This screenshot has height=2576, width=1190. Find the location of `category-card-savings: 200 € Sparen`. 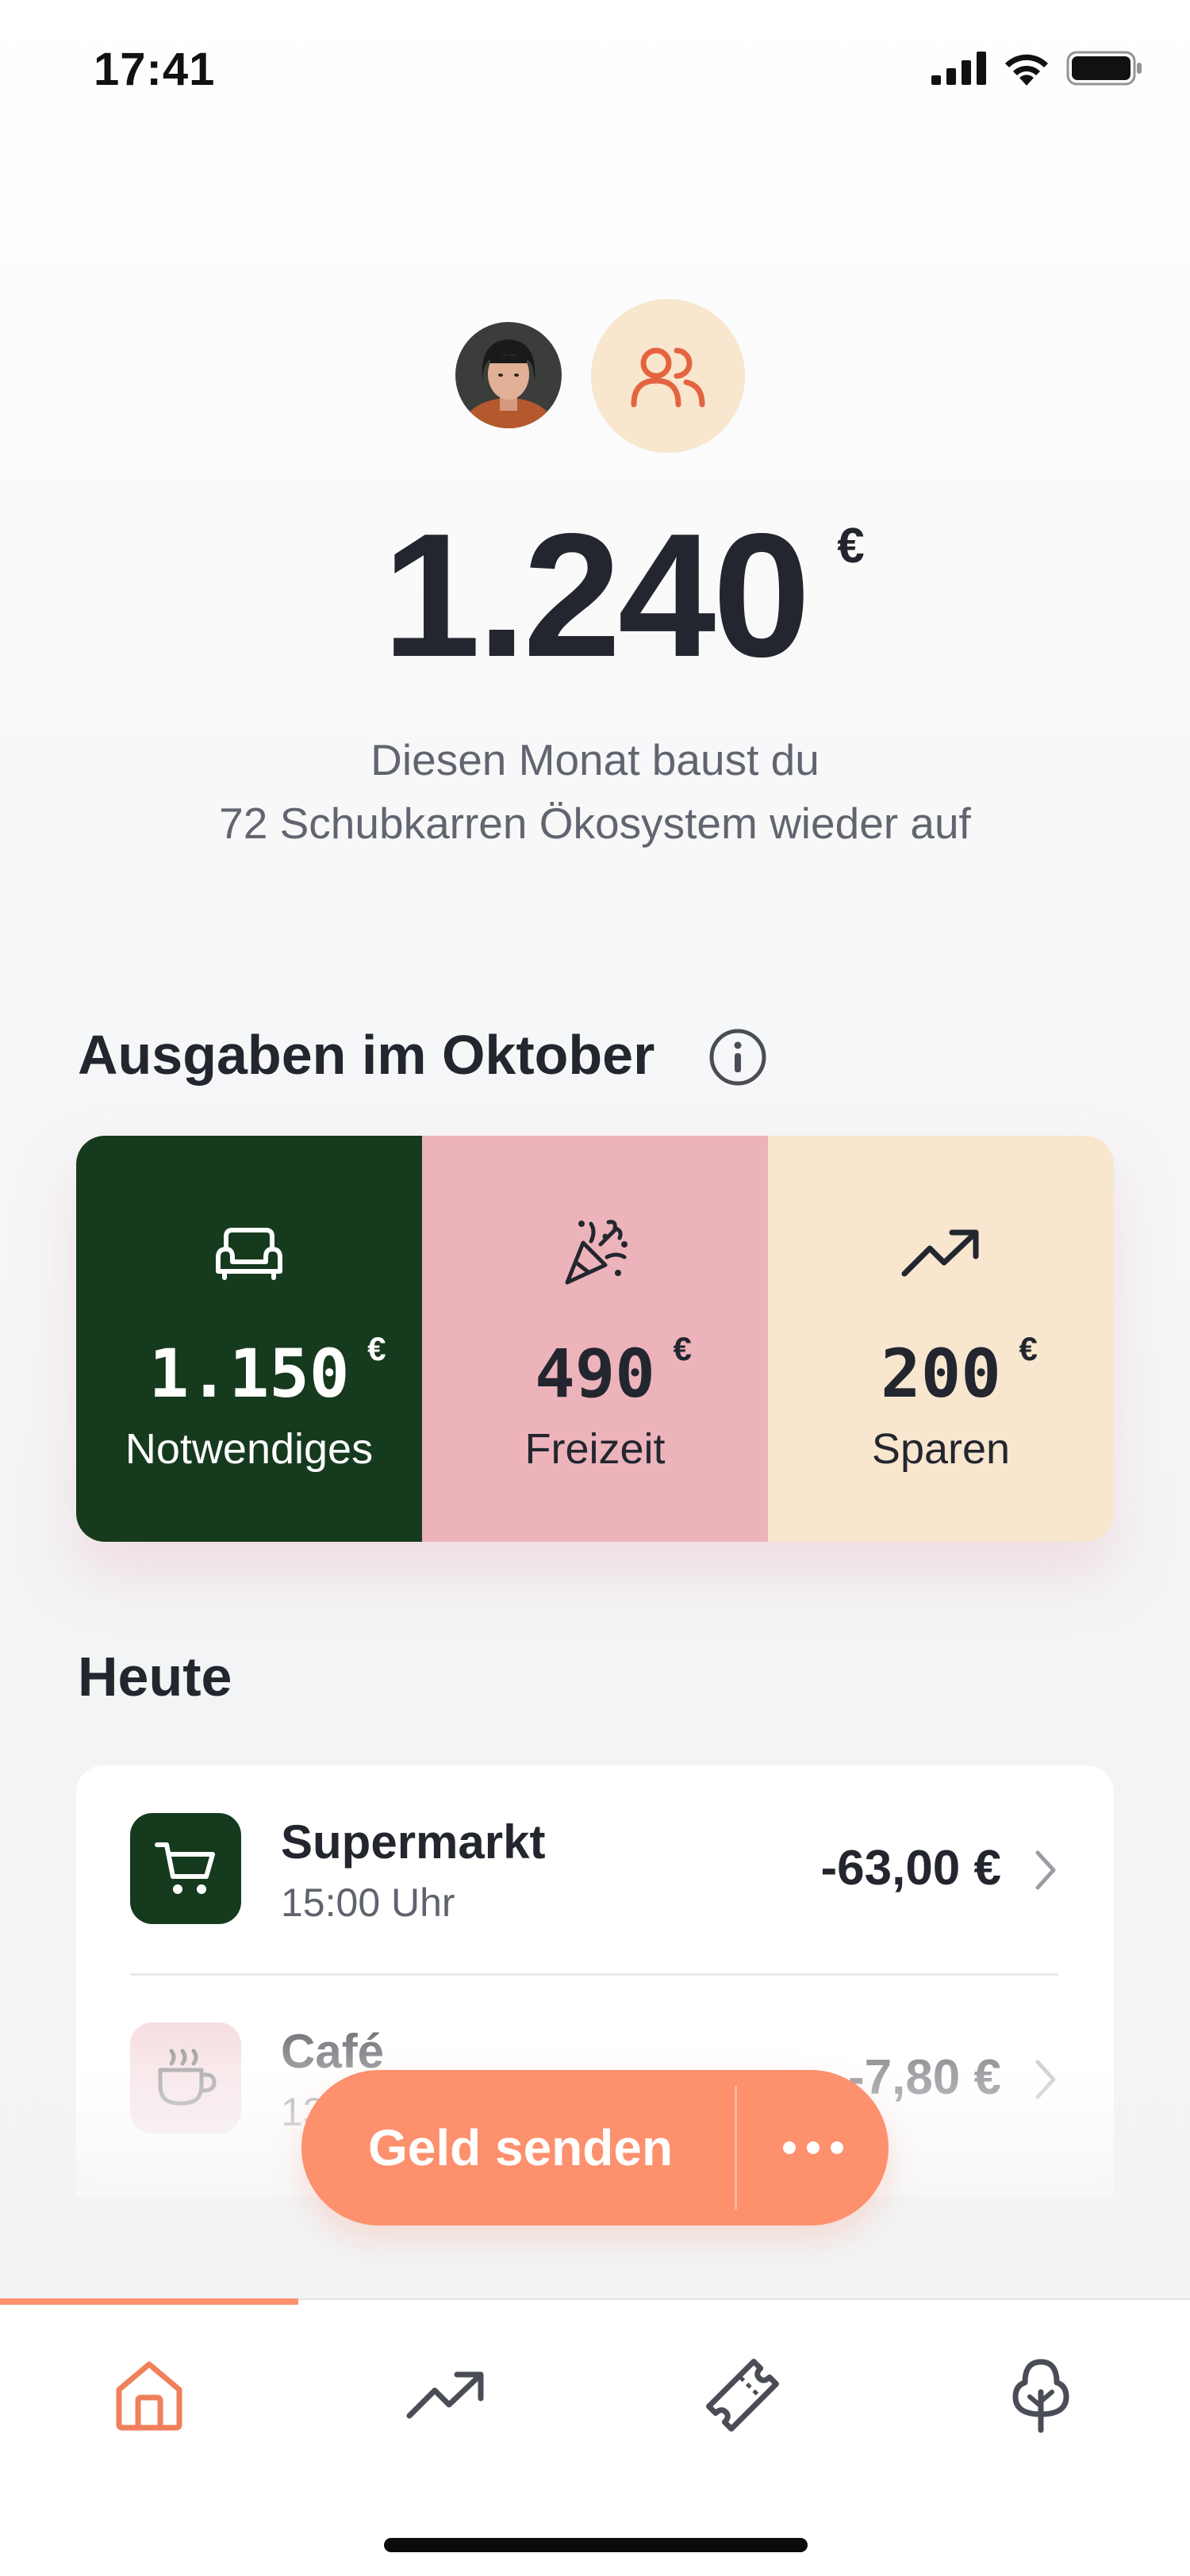

category-card-savings: 200 € Sparen is located at coordinates (941, 1339).